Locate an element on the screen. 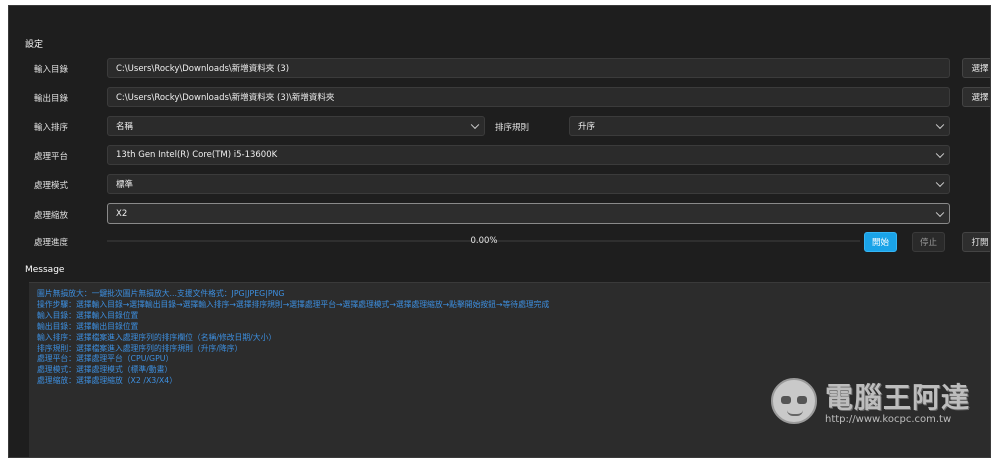 The height and width of the screenshot is (463, 1000). mascot-eye-left is located at coordinates (786, 400).